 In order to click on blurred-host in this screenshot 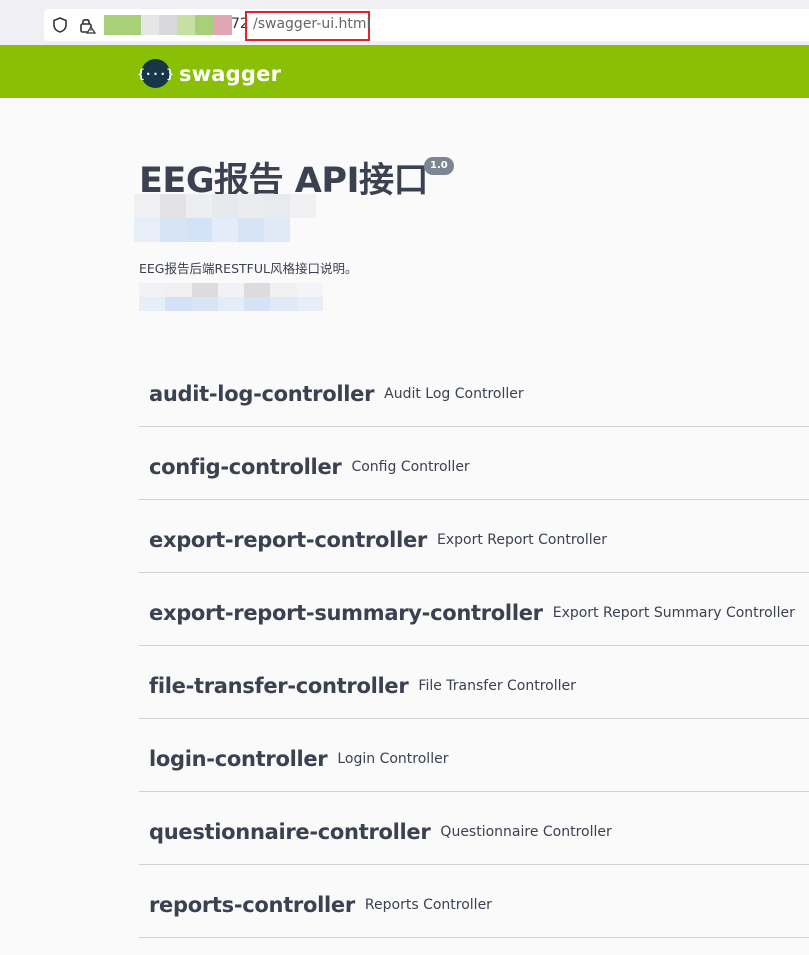, I will do `click(168, 25)`.